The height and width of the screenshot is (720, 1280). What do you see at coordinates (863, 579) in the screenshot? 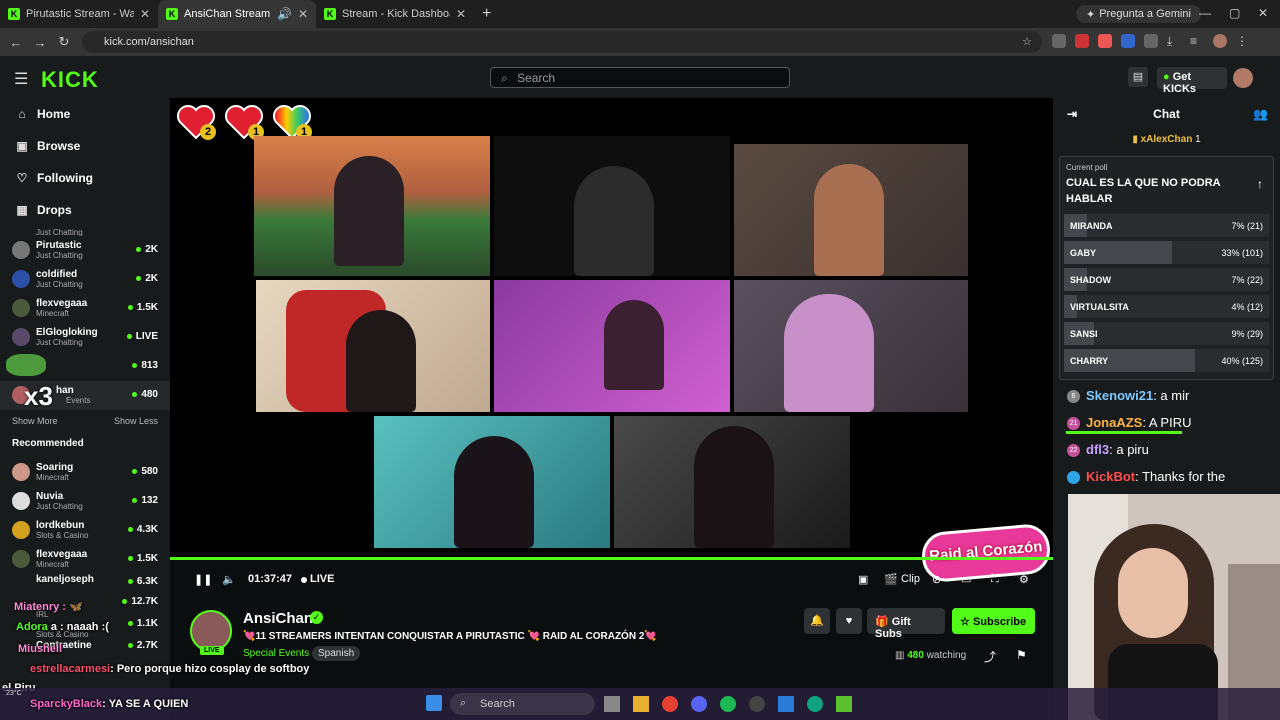
I see `miniplayer-icon: ▣` at bounding box center [863, 579].